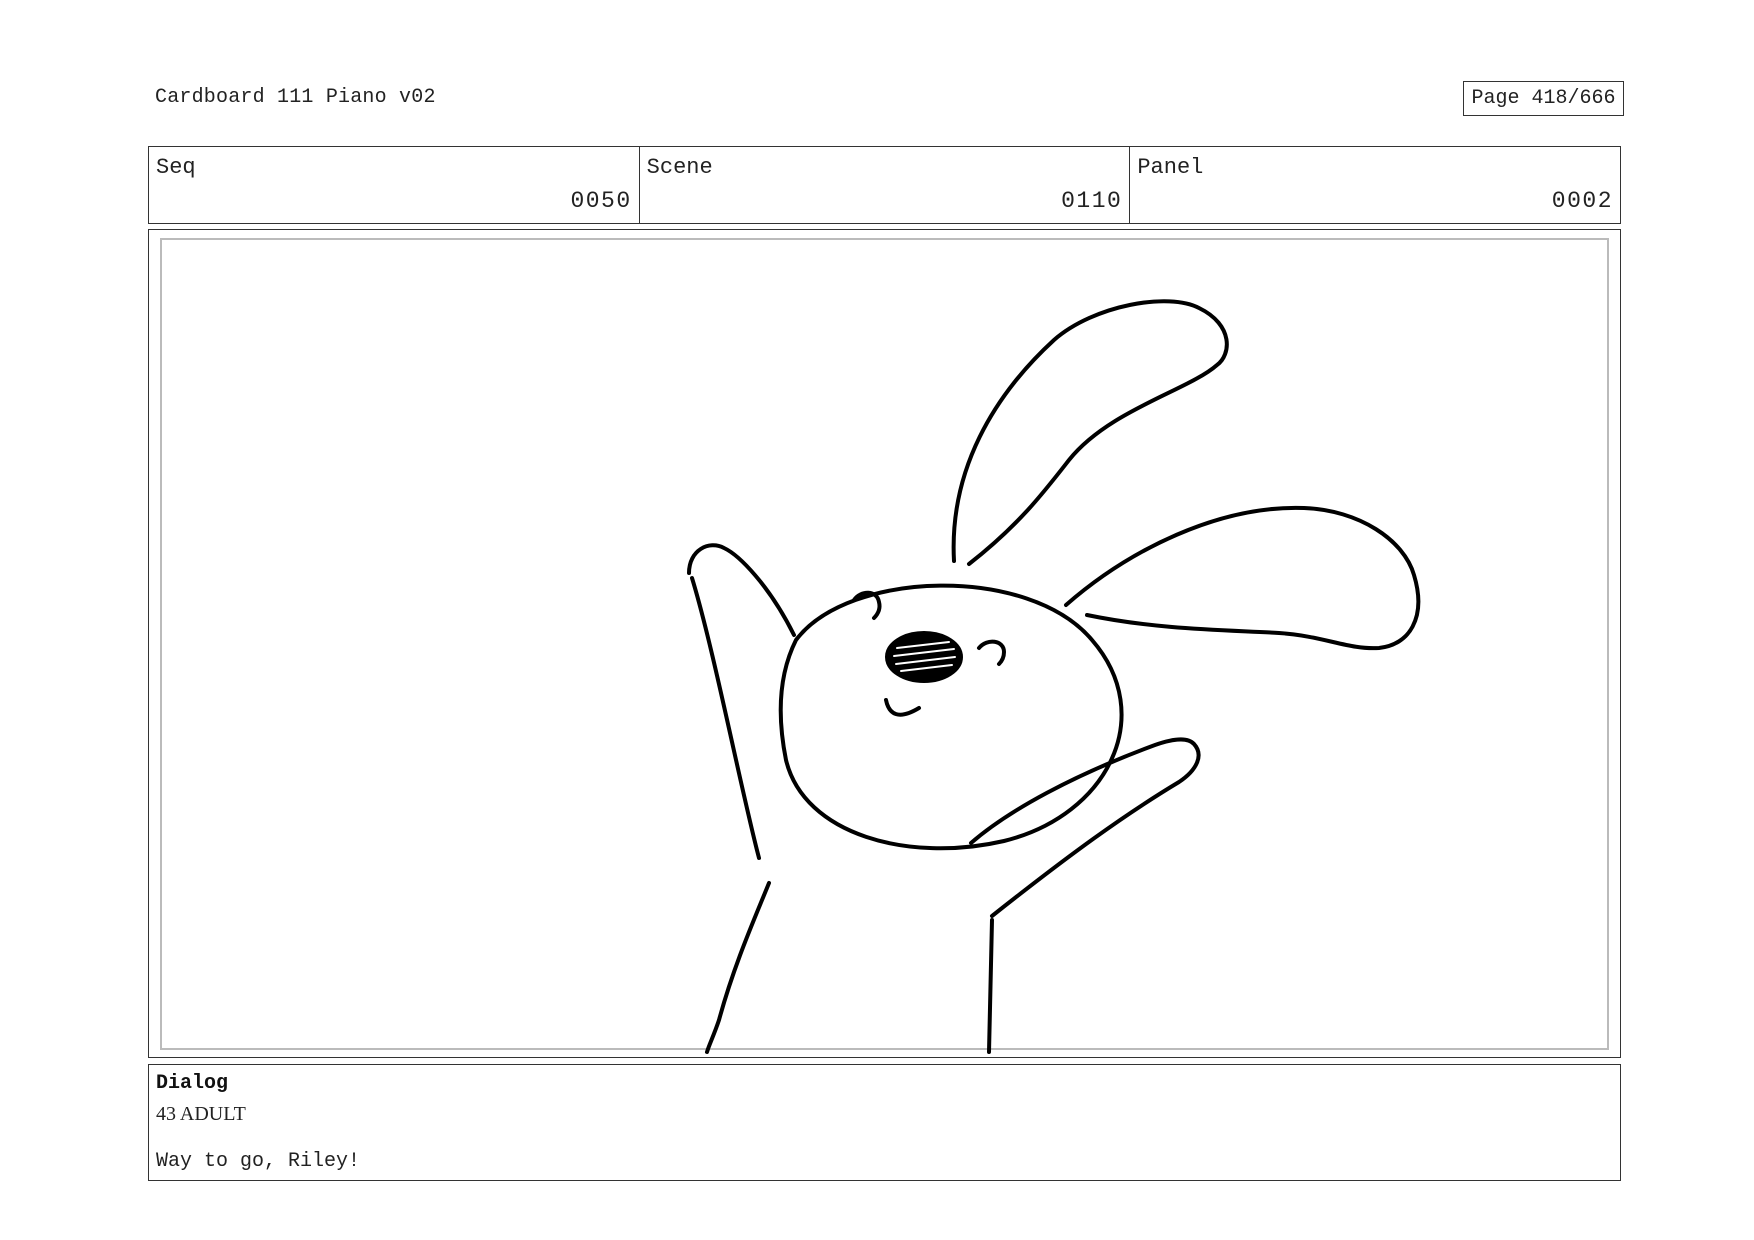 This screenshot has height=1240, width=1754. What do you see at coordinates (1092, 201) in the screenshot?
I see `scene-value: 0110` at bounding box center [1092, 201].